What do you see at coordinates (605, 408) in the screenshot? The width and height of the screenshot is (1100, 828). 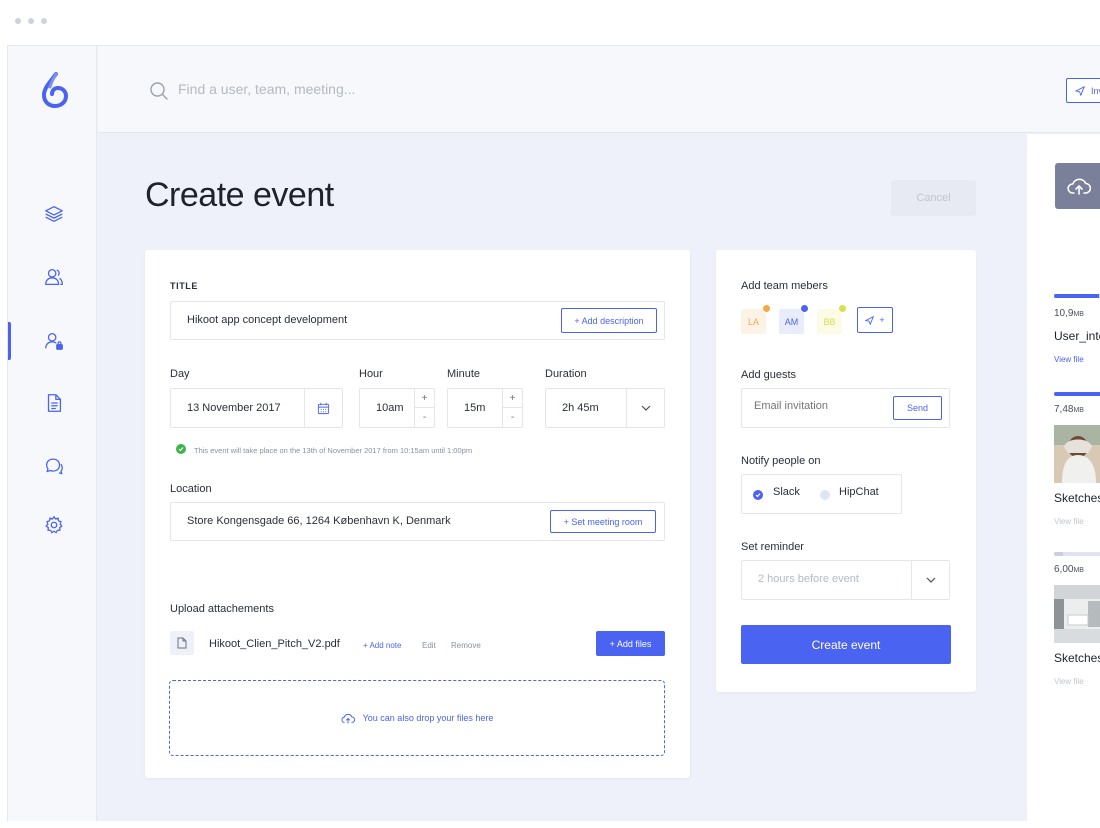 I see `duration-select: 2h 45m` at bounding box center [605, 408].